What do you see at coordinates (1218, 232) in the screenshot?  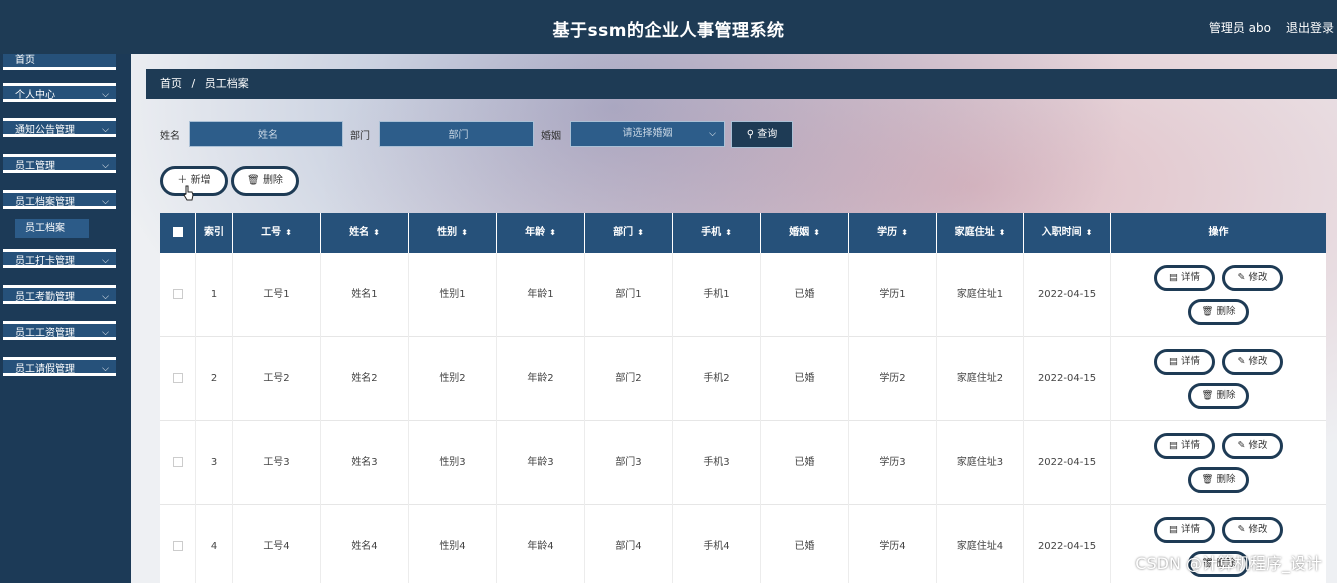 I see `column-header: 操作` at bounding box center [1218, 232].